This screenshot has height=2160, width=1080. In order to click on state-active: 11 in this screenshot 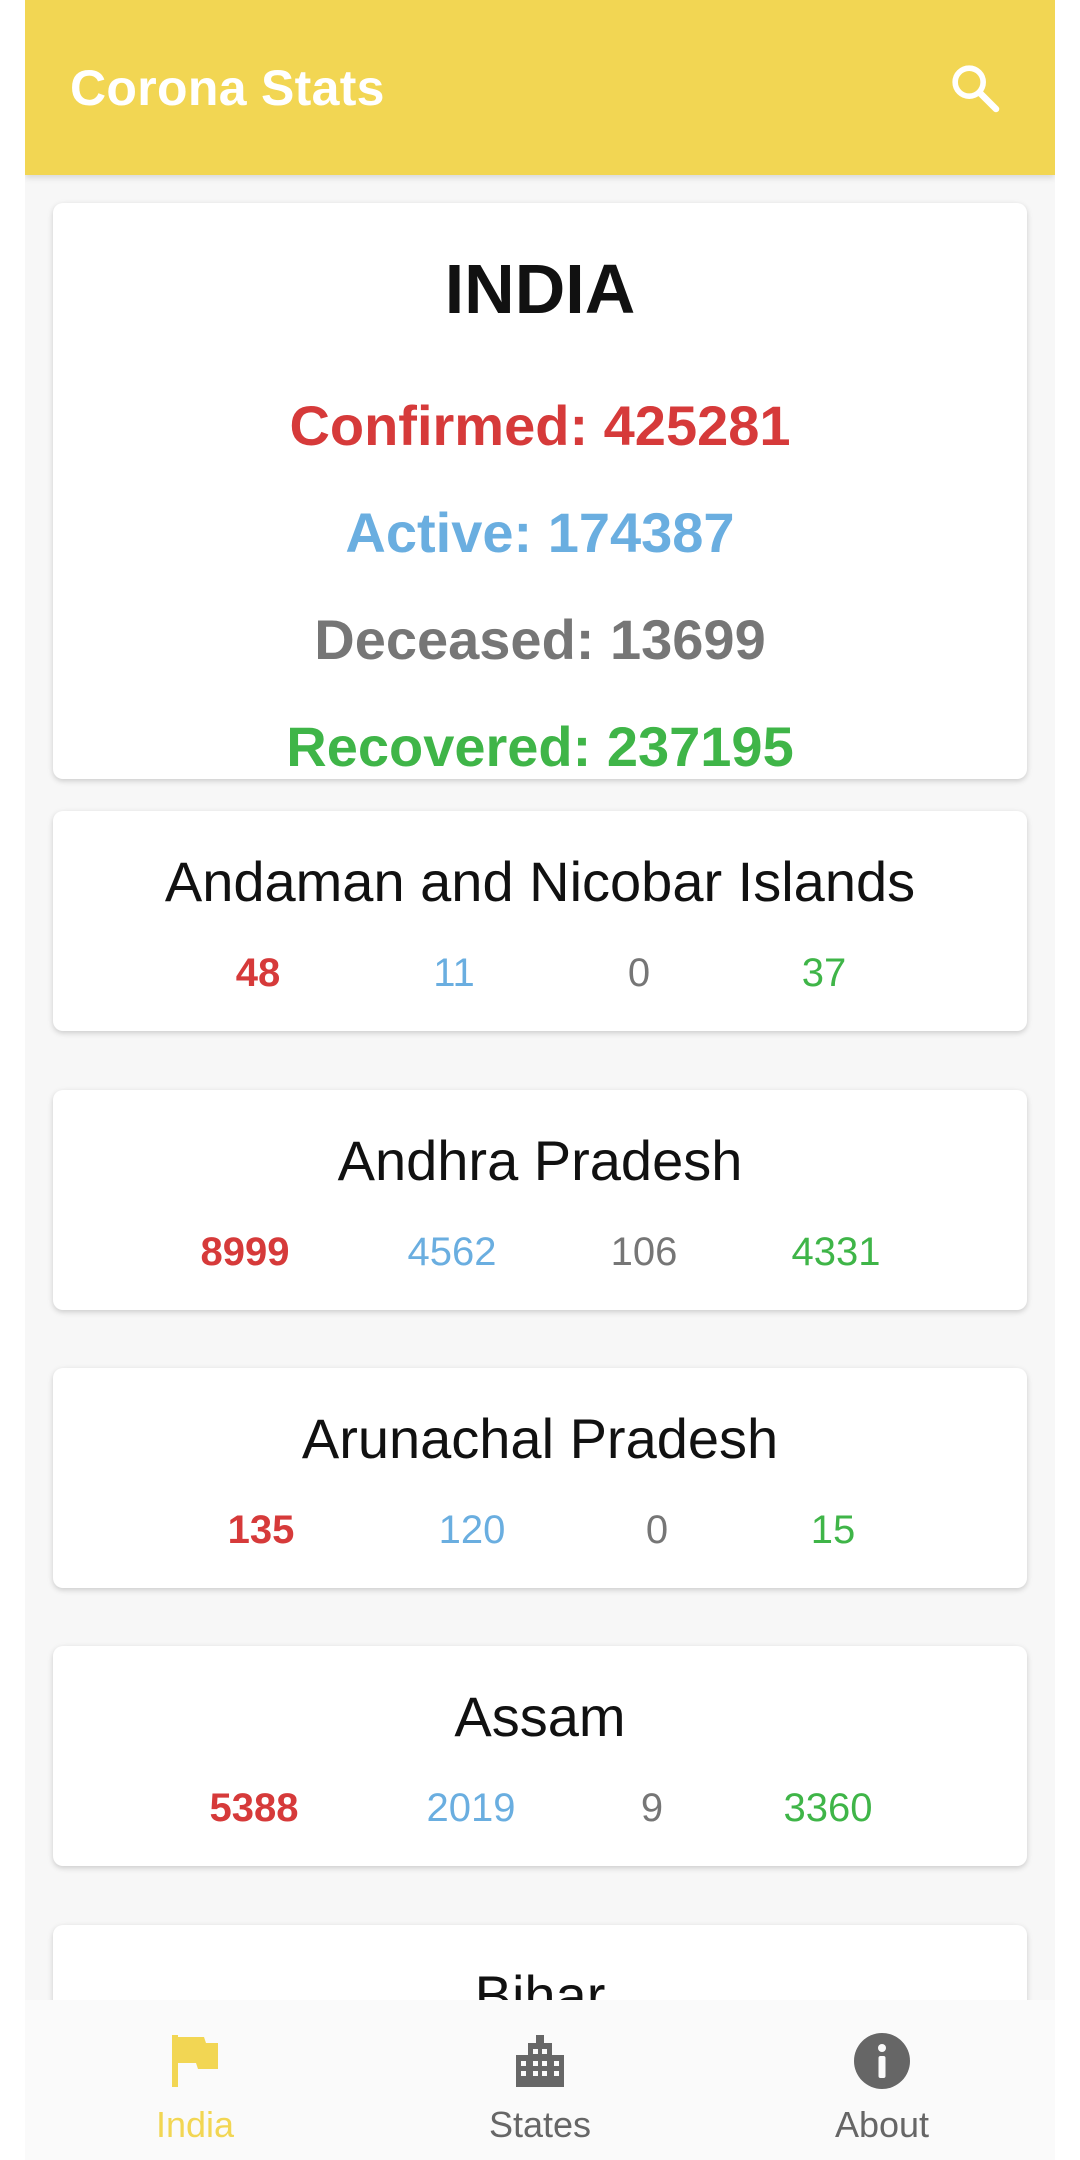, I will do `click(454, 973)`.